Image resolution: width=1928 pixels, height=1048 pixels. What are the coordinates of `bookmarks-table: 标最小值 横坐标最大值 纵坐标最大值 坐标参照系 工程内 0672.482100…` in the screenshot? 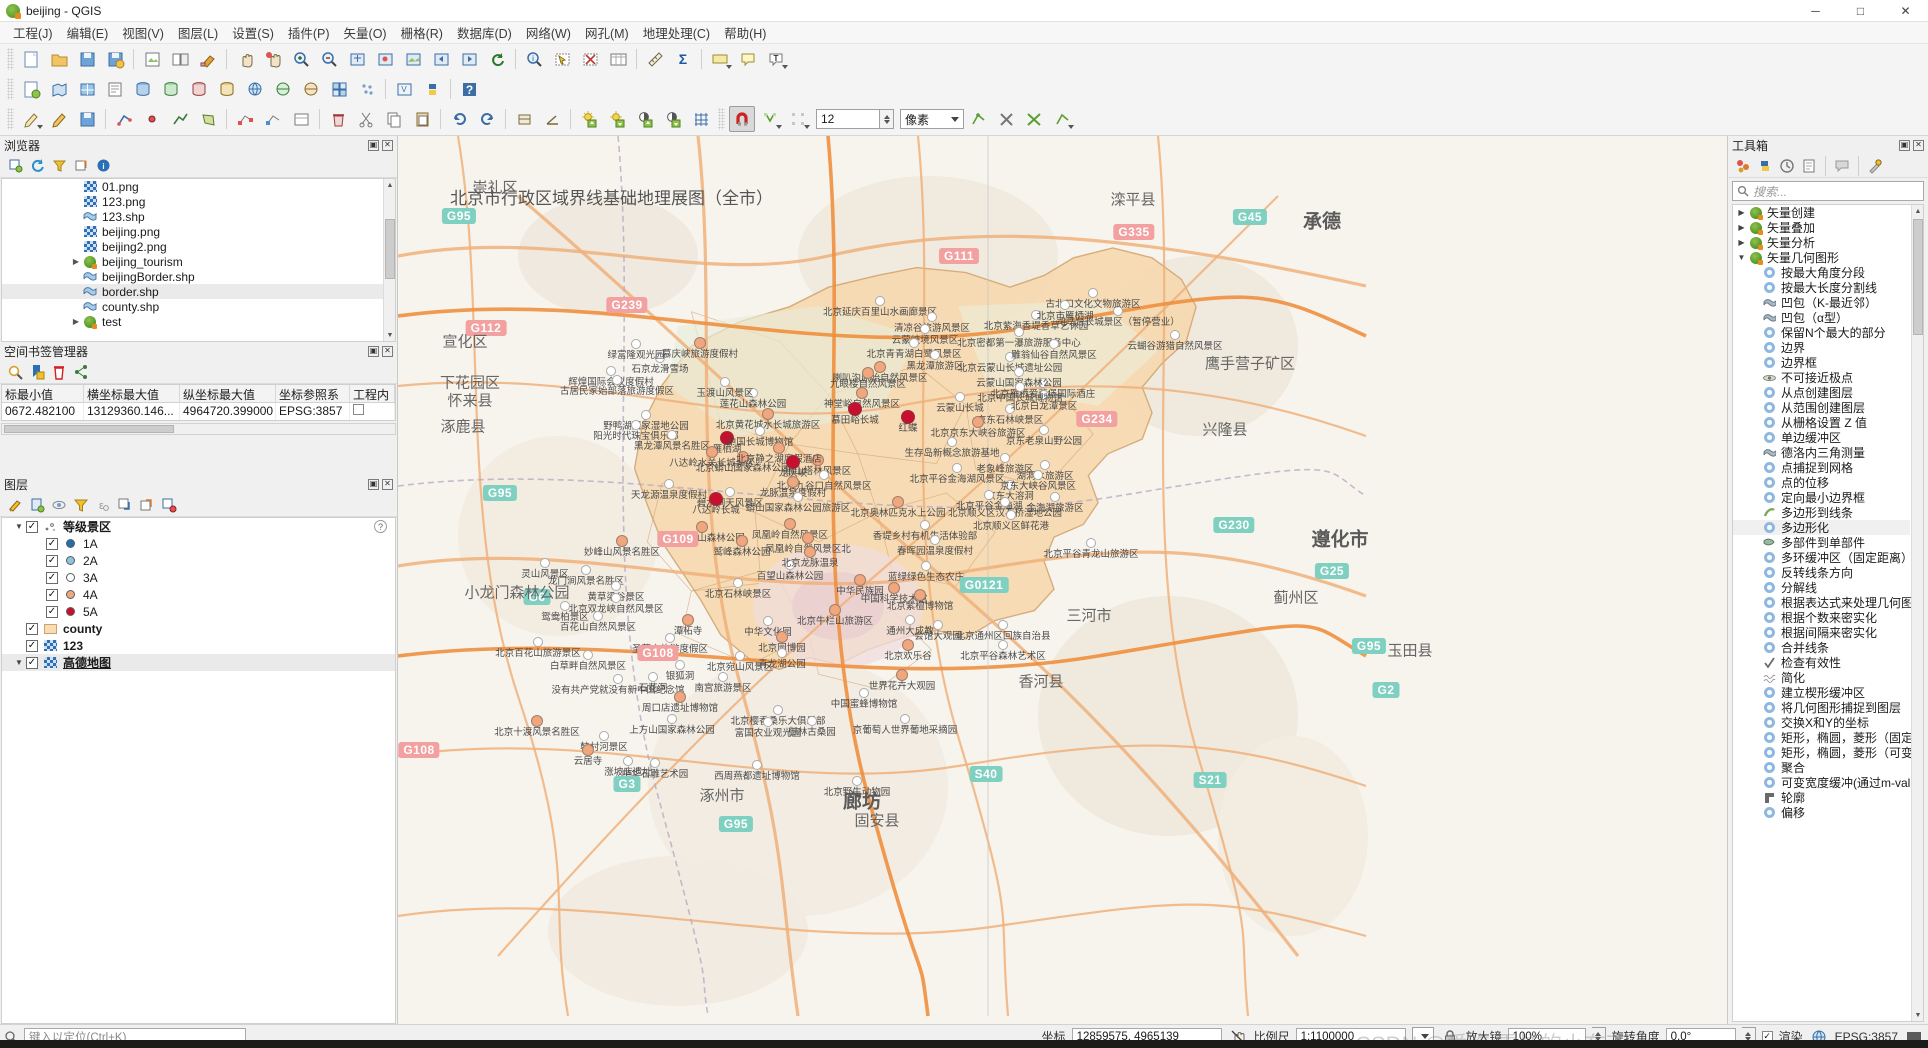 It's located at (198, 402).